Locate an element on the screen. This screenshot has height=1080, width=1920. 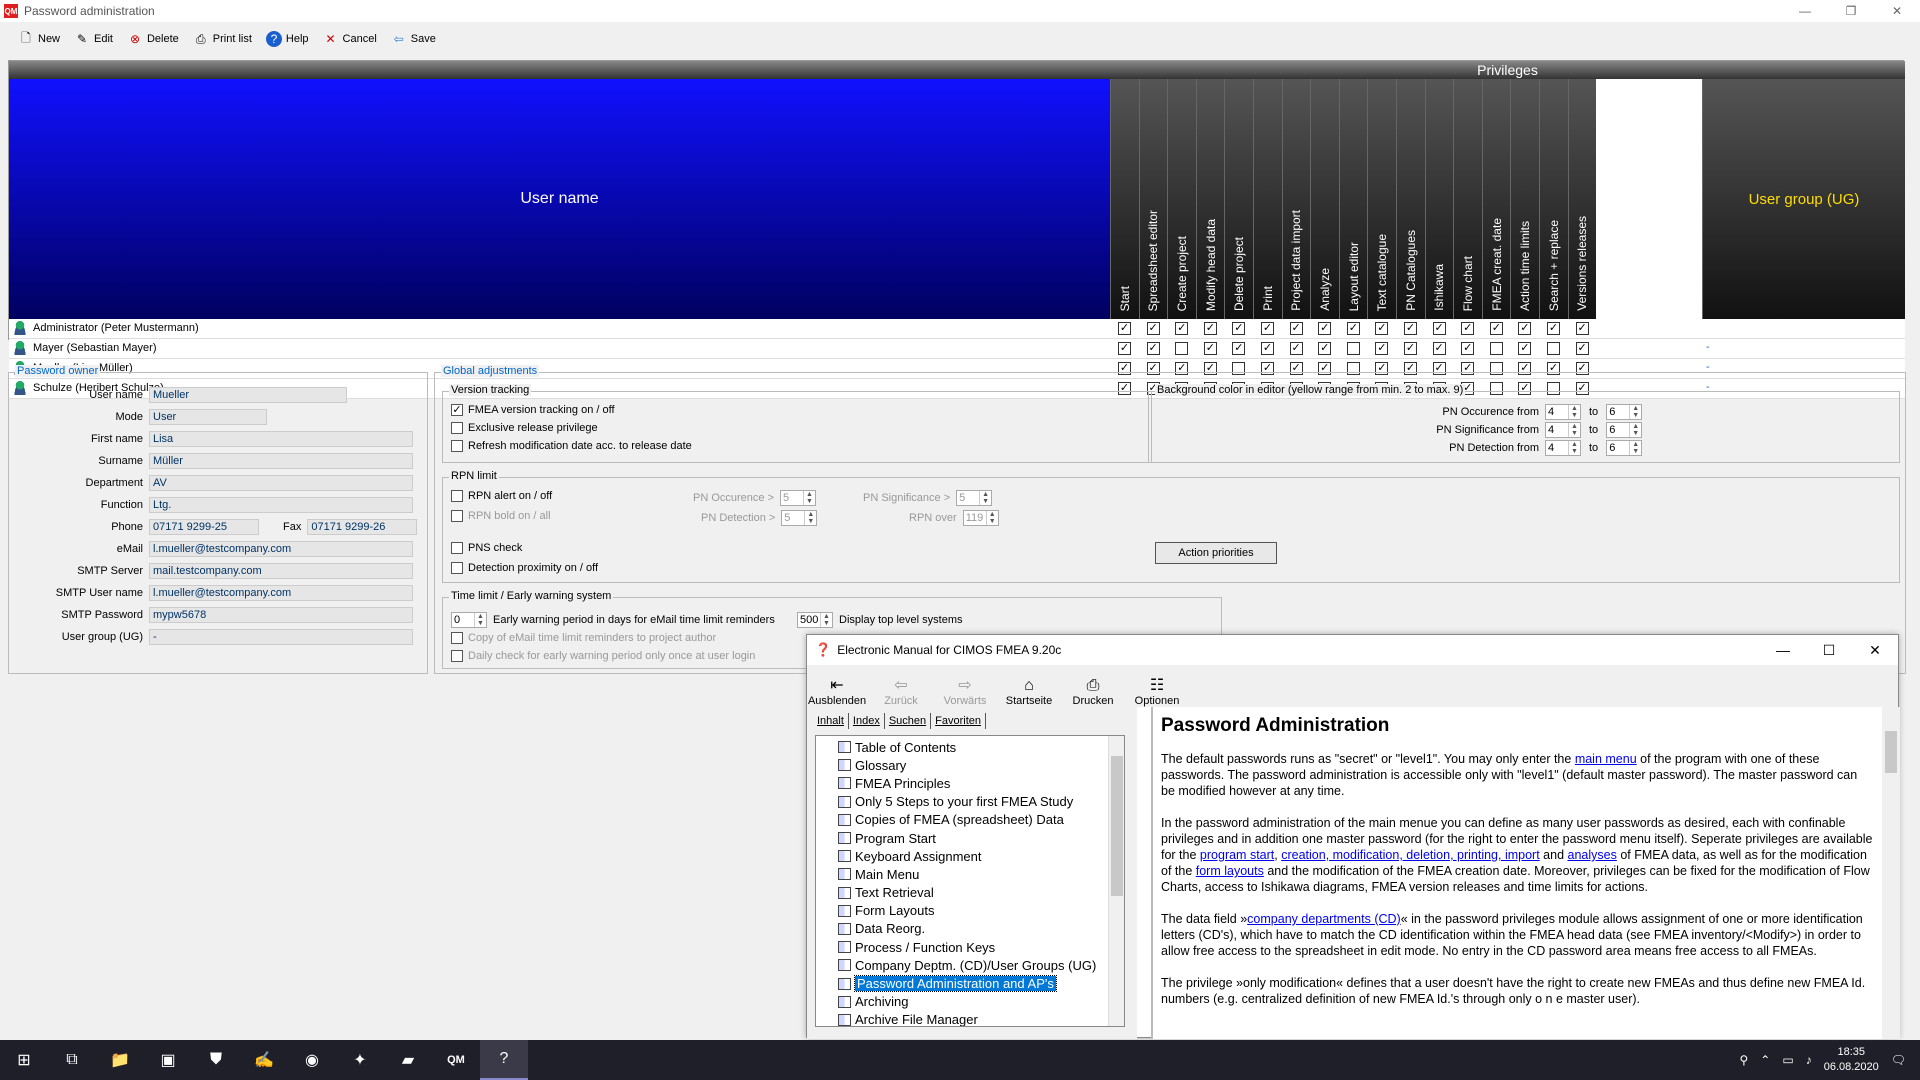
column-header: Create project is located at coordinates (1181, 199).